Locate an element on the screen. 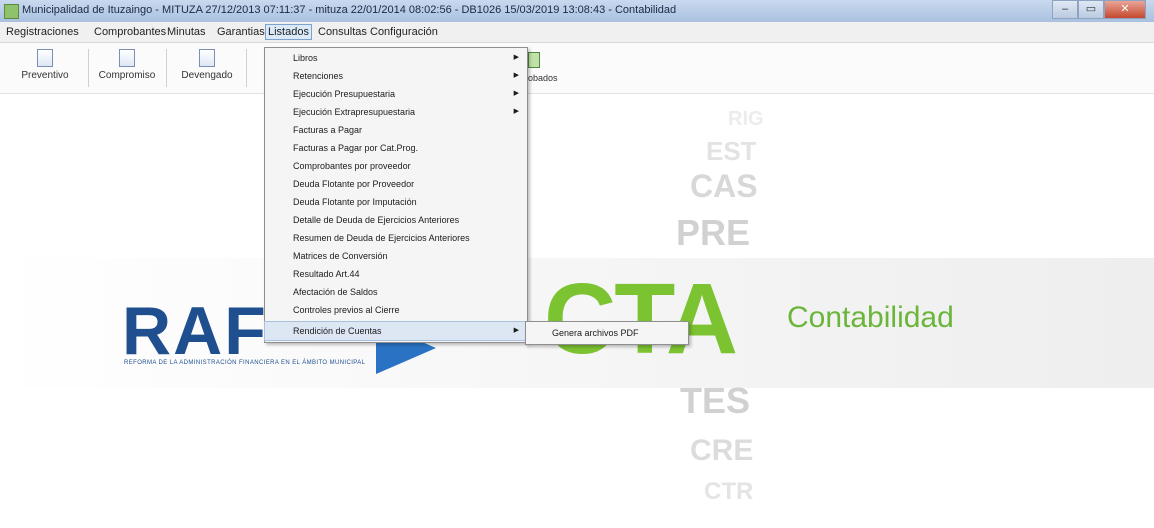 The height and width of the screenshot is (528, 1154). toolbar: Preventivo Compromiso Devengado is located at coordinates (577, 68).